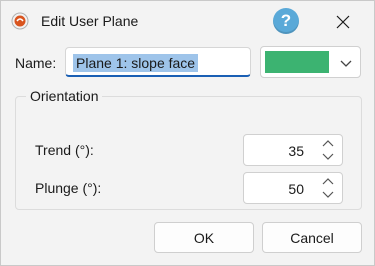  I want to click on name-input: Plane 1: slope face, so click(158, 62).